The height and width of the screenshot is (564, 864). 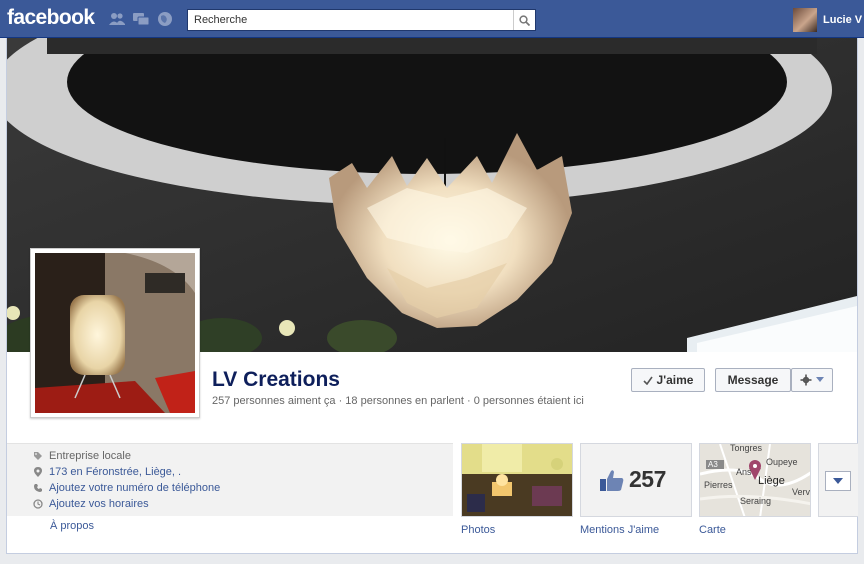 I want to click on about-category: Entreprise locale, so click(x=82, y=456).